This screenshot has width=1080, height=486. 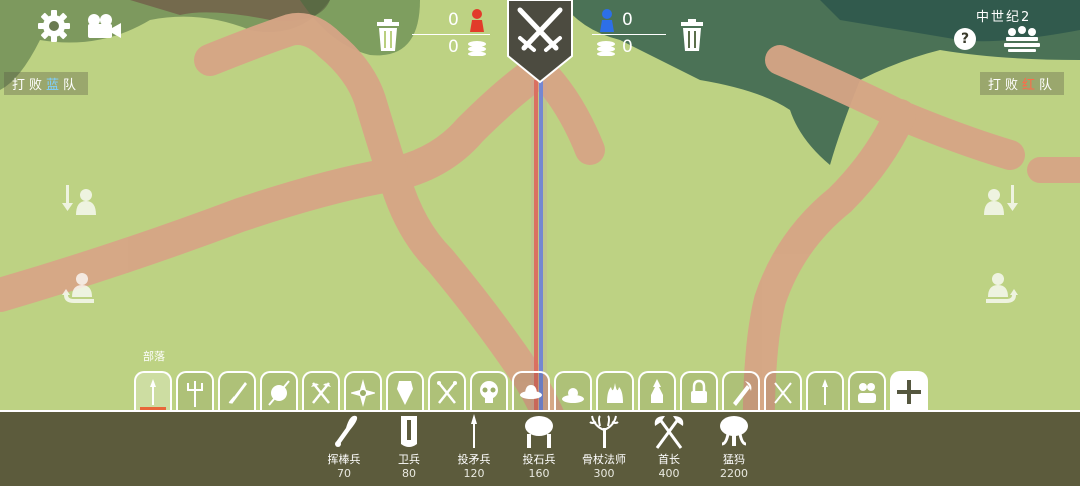 I want to click on medieval-icon, so click(x=237, y=393).